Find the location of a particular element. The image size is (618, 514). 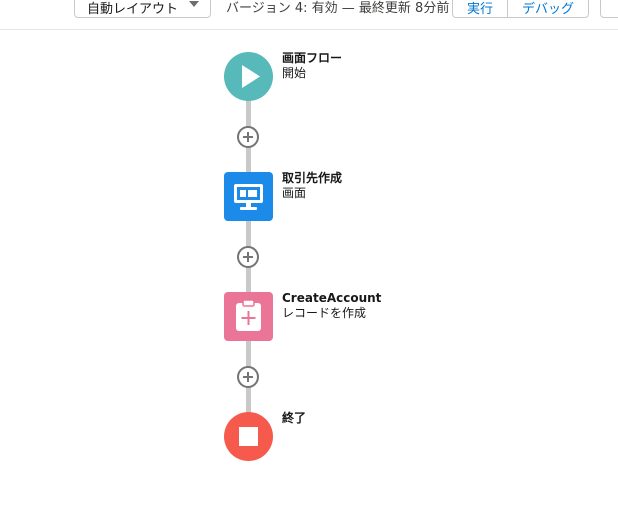

node-title: 終了 is located at coordinates (294, 418).